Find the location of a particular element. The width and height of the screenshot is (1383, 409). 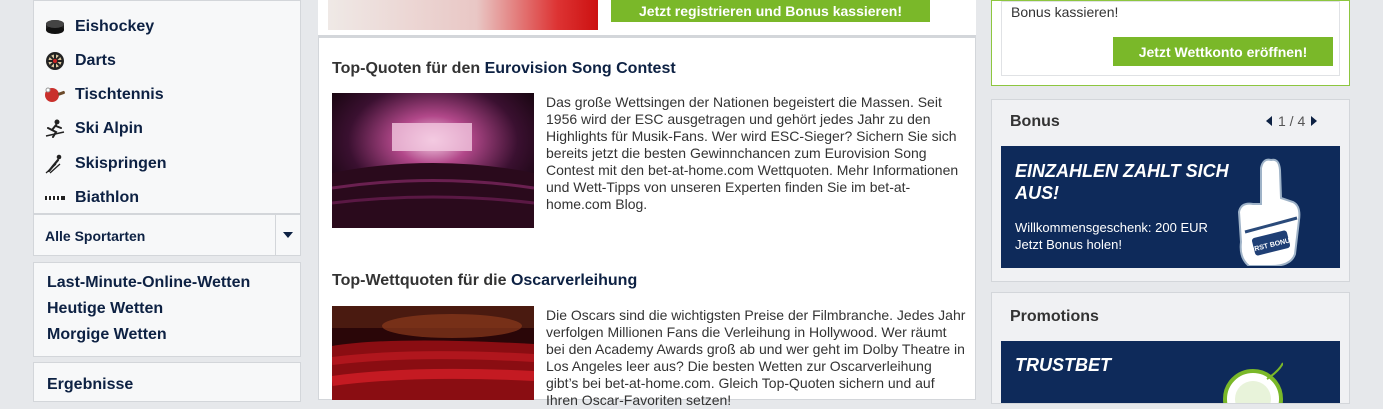

sport-item-skispringen: Skispringen is located at coordinates (105, 164).